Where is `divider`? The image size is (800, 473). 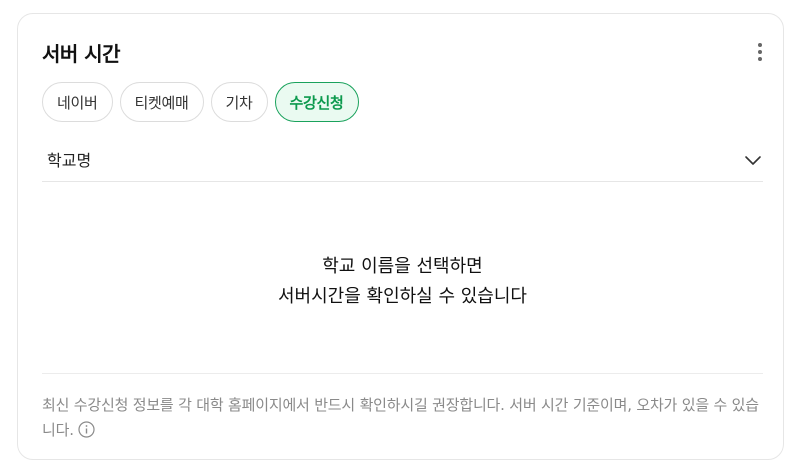 divider is located at coordinates (402, 373).